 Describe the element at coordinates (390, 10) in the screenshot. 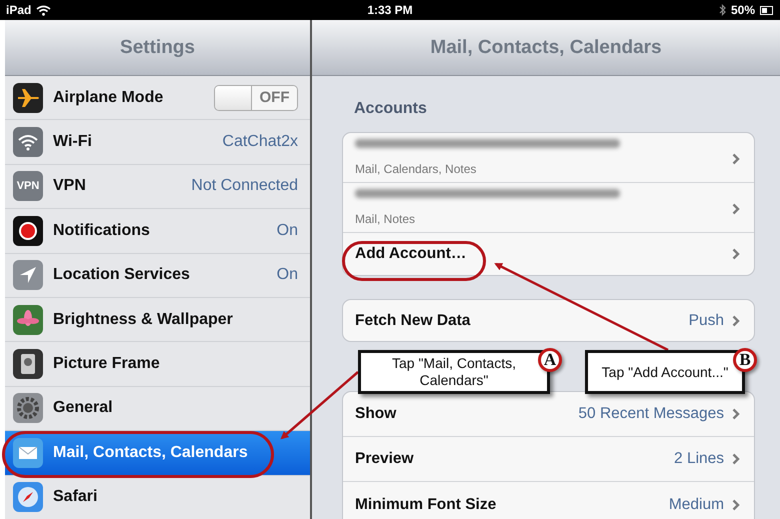

I see `clock: 1:33 PM` at that location.